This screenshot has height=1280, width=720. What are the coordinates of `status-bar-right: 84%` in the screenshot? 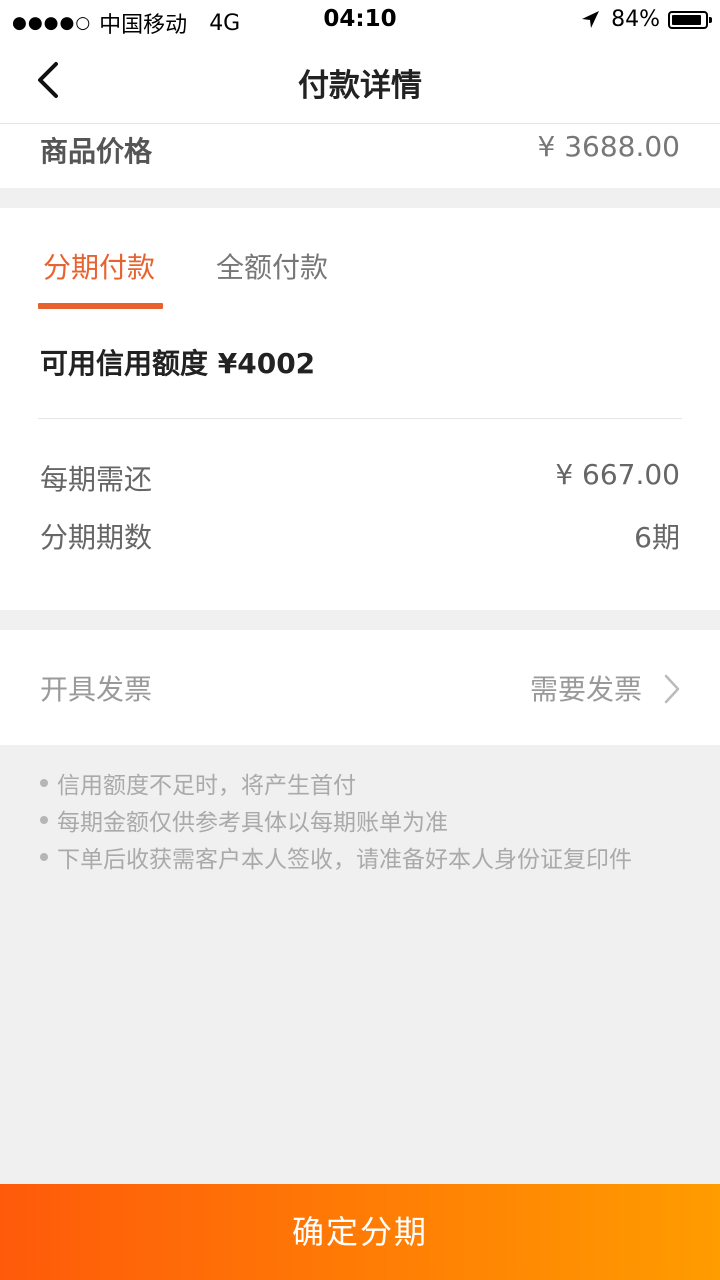 It's located at (645, 19).